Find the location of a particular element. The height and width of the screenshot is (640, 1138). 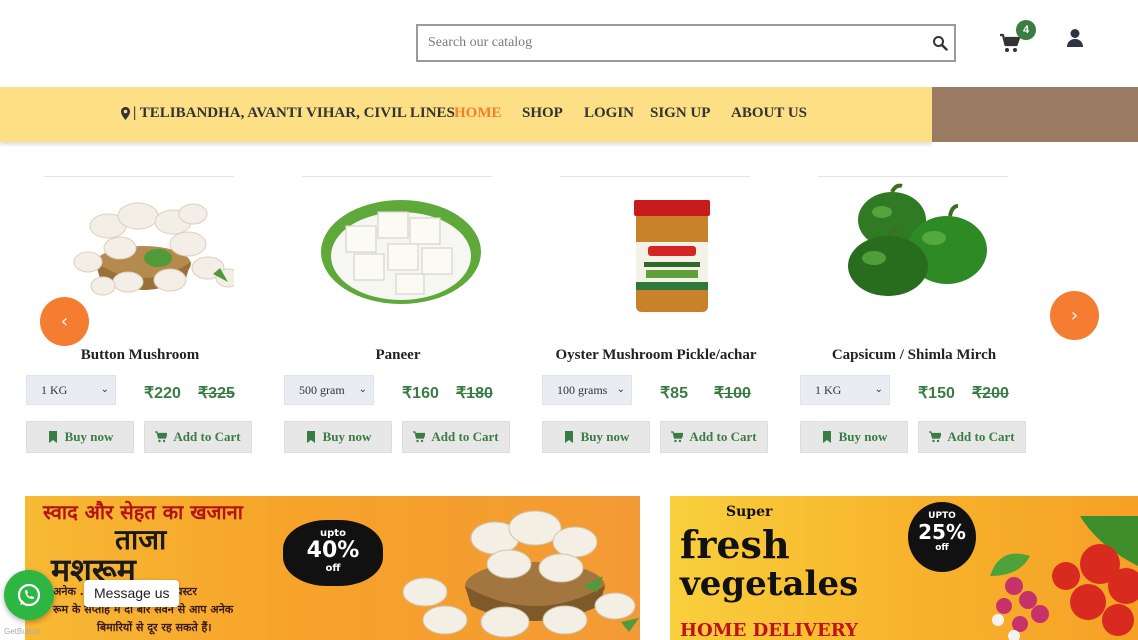

chevron-left-icon: ‹ is located at coordinates (64, 321).